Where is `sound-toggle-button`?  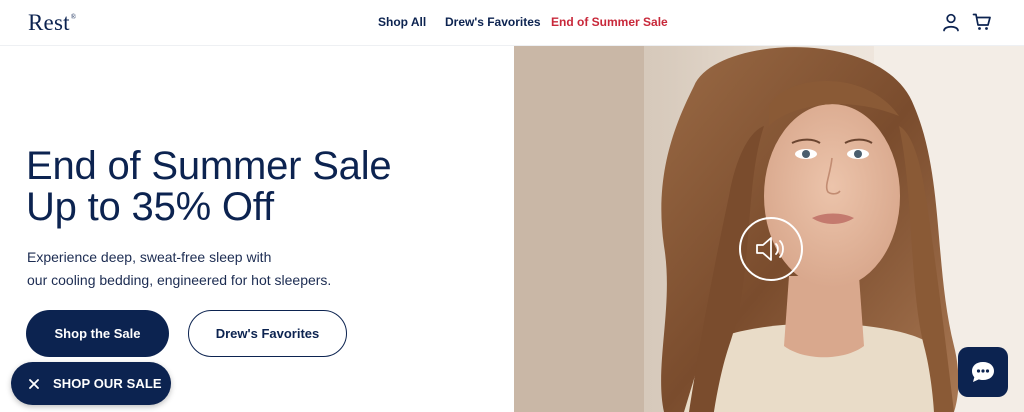
sound-toggle-button is located at coordinates (771, 249).